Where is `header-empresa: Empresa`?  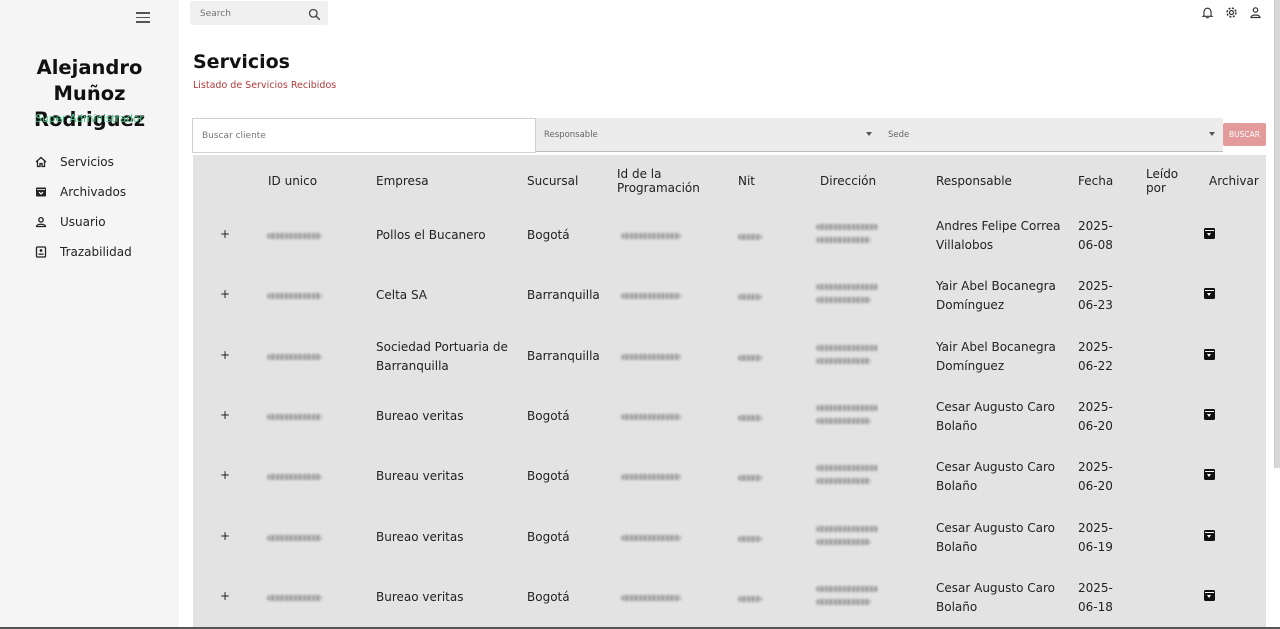
header-empresa: Empresa is located at coordinates (402, 181).